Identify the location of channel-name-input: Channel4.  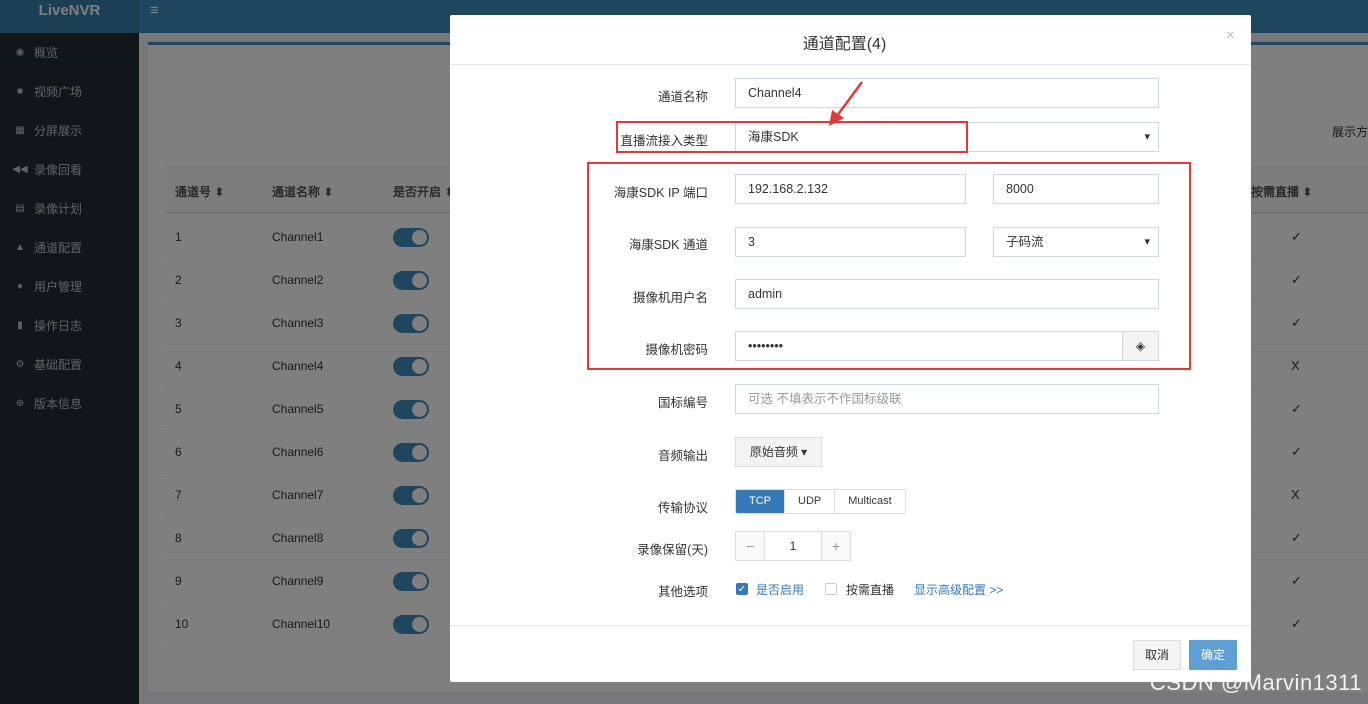
(947, 93).